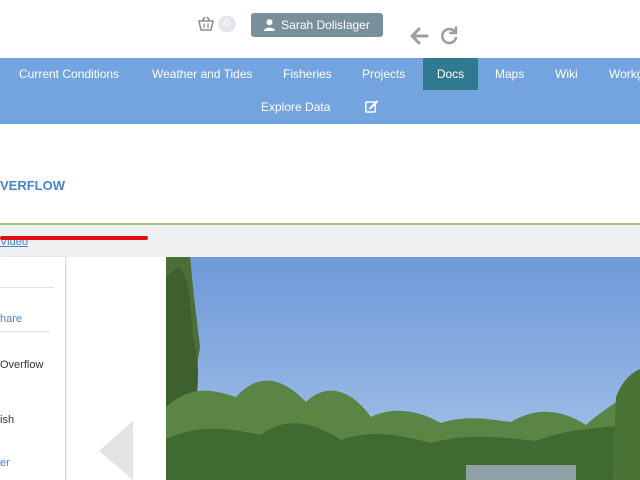 The image size is (640, 480). Describe the element at coordinates (320, 241) in the screenshot. I see `toolbar-strip` at that location.